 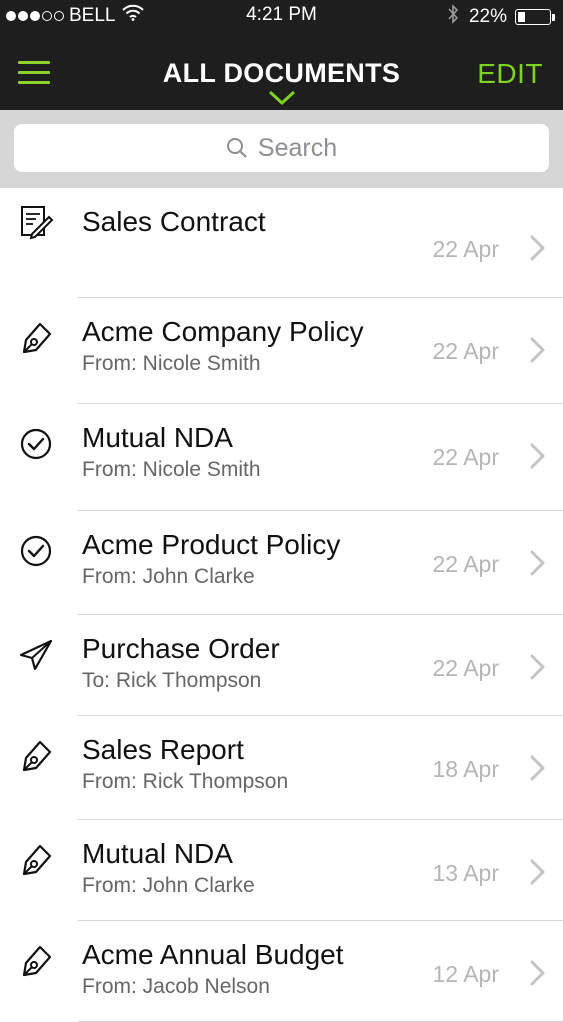 What do you see at coordinates (453, 17) in the screenshot?
I see `bluetooth-icon` at bounding box center [453, 17].